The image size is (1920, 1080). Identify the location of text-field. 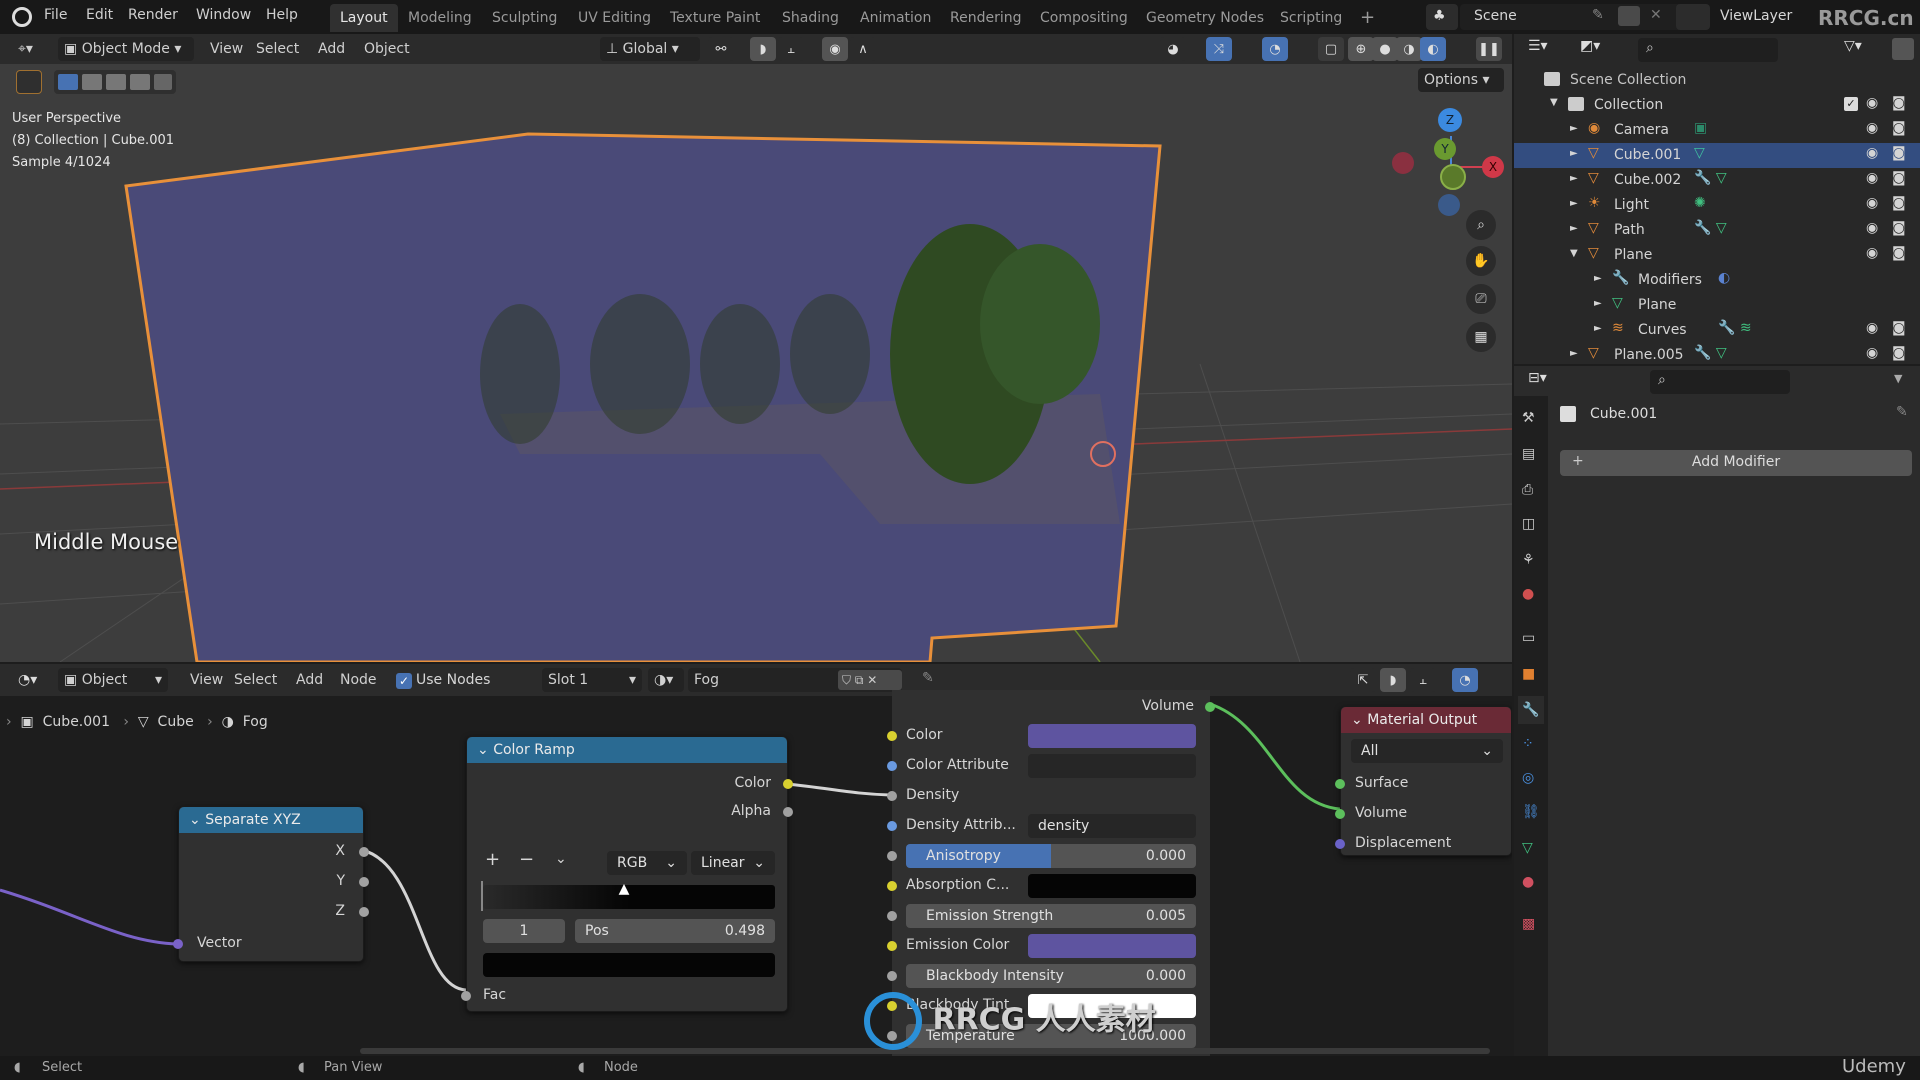
(1112, 766).